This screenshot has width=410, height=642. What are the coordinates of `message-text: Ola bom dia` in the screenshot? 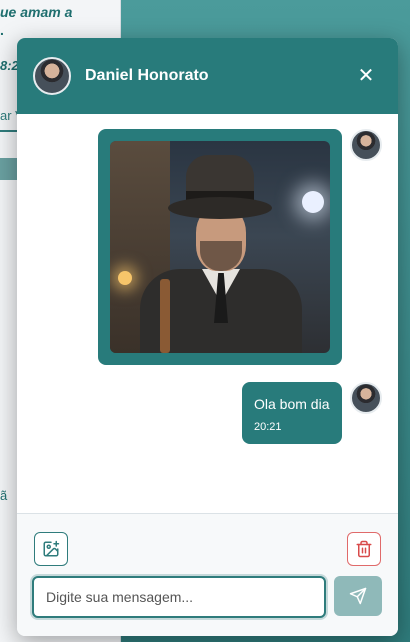 It's located at (292, 404).